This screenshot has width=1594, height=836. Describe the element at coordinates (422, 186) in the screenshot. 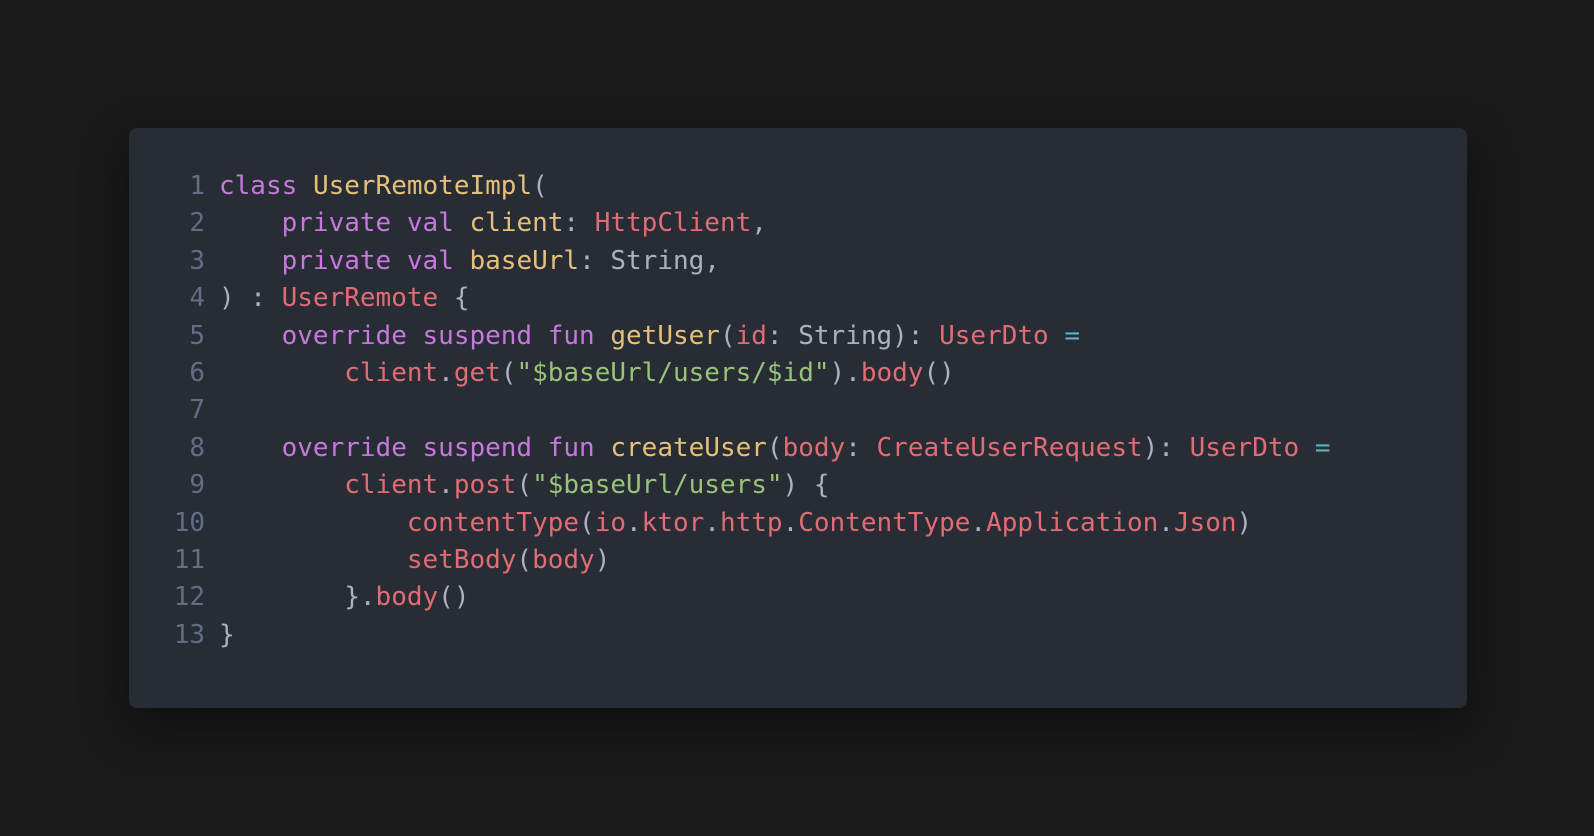

I see `code-token: UserRemoteImpl` at that location.